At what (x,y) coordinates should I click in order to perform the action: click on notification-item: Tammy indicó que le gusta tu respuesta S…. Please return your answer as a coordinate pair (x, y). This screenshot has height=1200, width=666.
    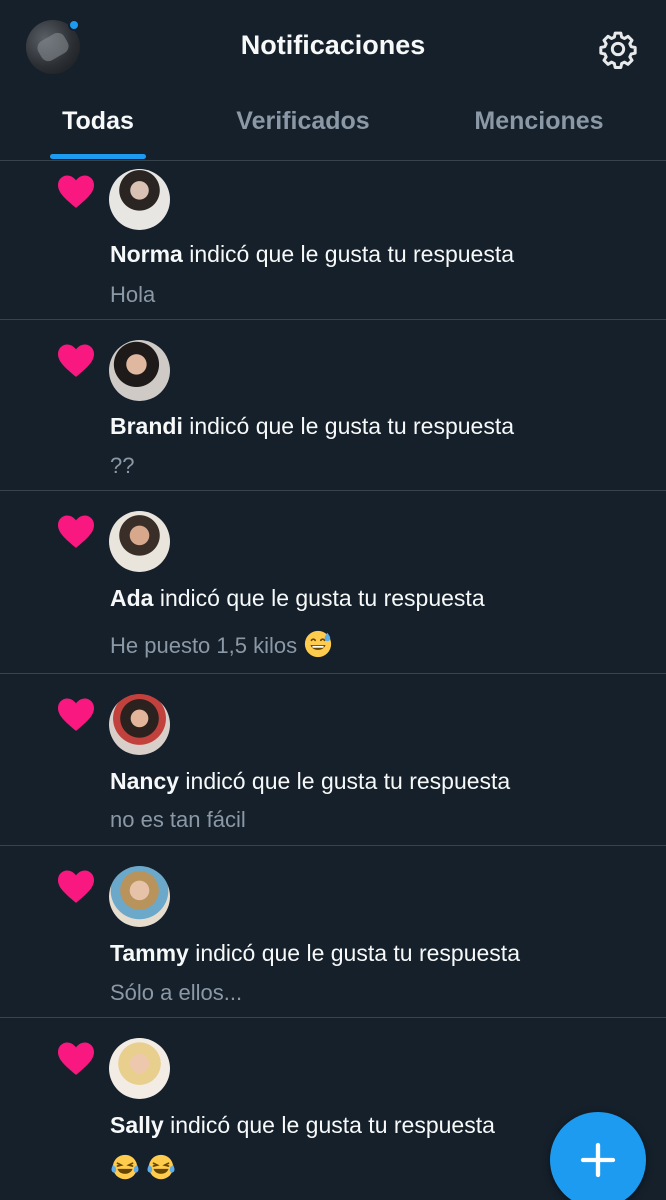
    Looking at the image, I should click on (333, 932).